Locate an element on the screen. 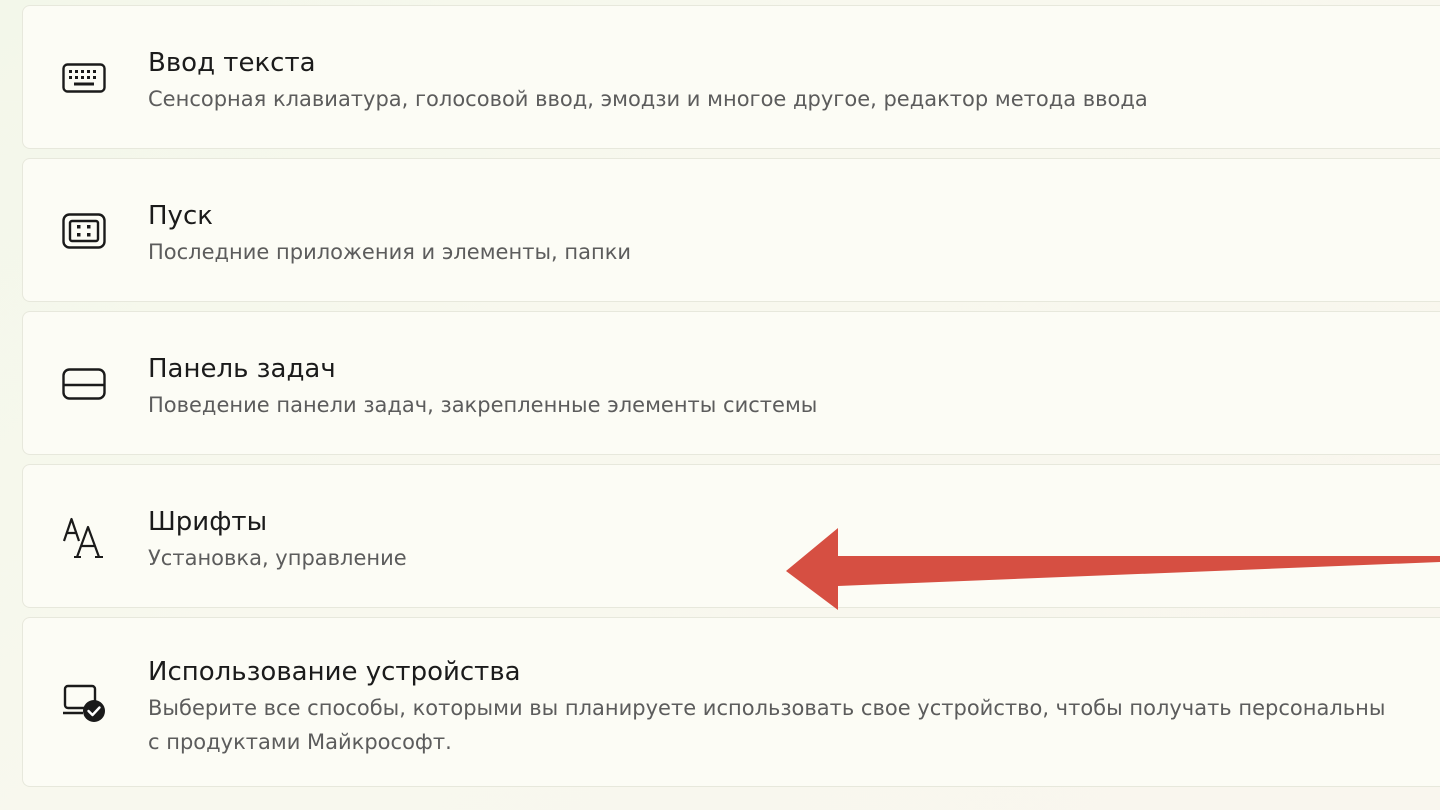 The height and width of the screenshot is (810, 1440). item-title: Шрифты is located at coordinates (208, 522).